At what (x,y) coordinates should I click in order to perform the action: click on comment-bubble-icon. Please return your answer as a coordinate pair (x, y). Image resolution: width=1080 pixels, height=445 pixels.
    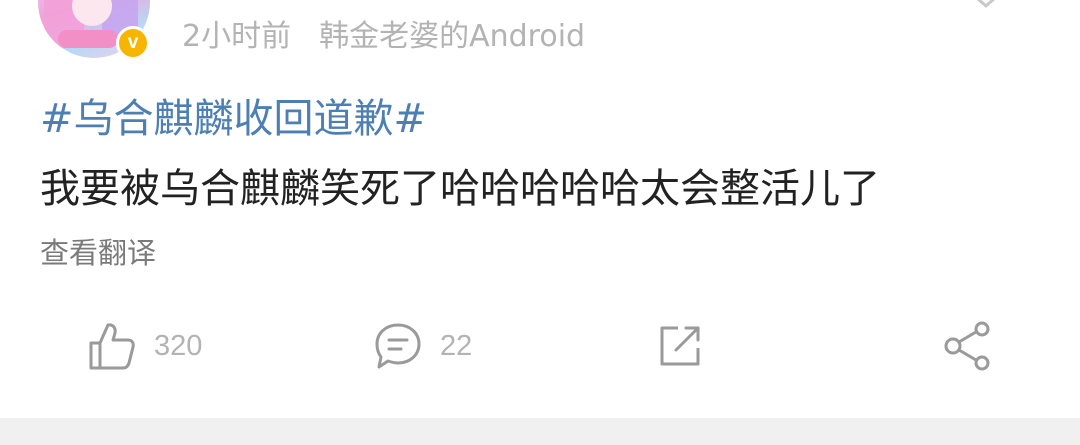
    Looking at the image, I should click on (398, 346).